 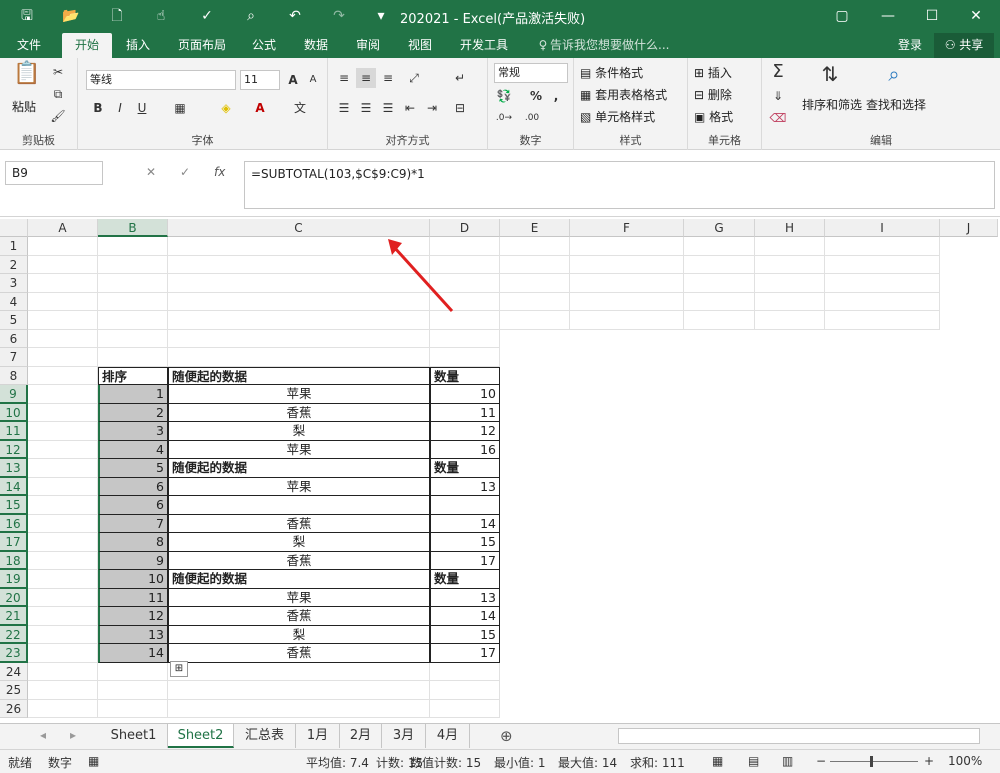 I want to click on table-cell-c: 香蕉, so click(x=299, y=653).